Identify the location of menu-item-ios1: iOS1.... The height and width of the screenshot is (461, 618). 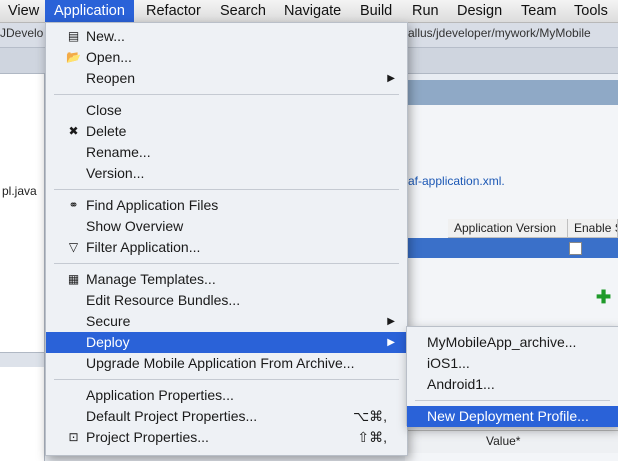
(512, 363).